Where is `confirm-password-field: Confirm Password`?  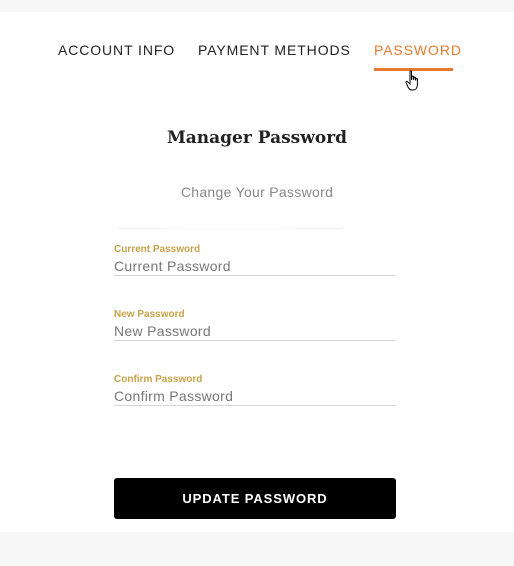 confirm-password-field: Confirm Password is located at coordinates (255, 389).